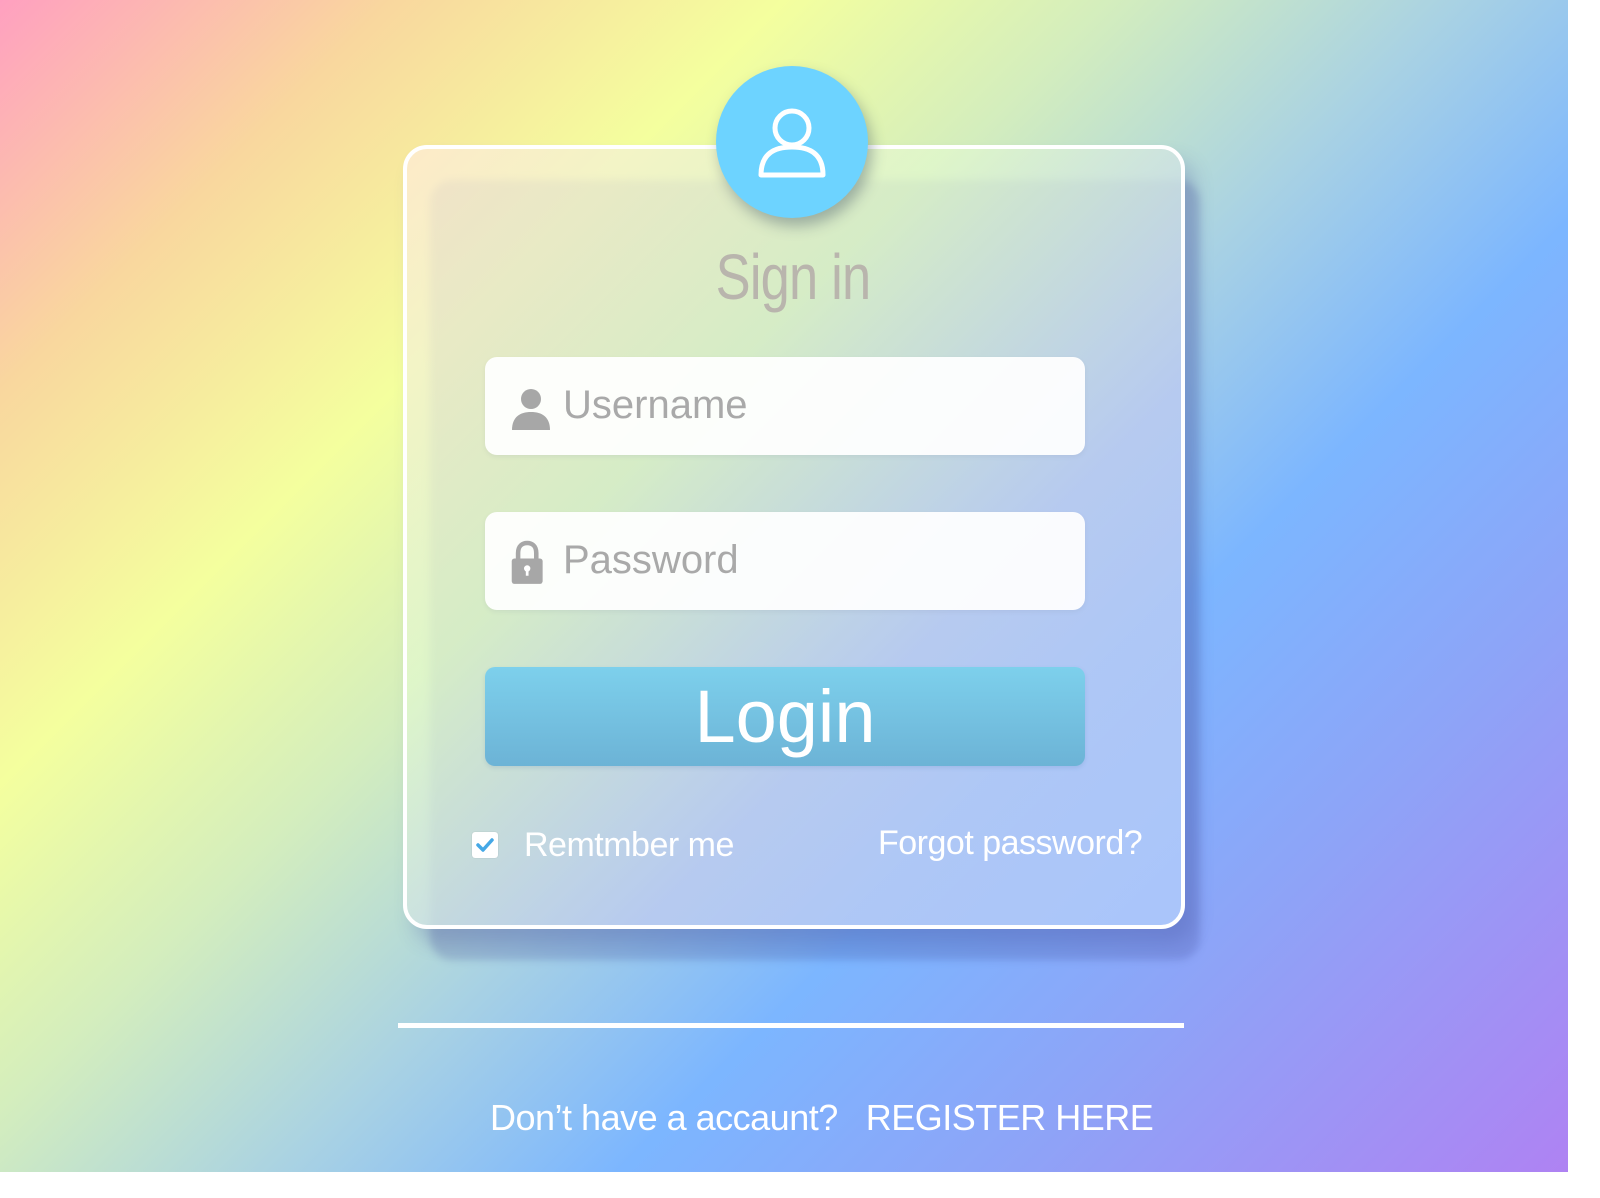 The height and width of the screenshot is (1198, 1600). I want to click on checkmark-icon, so click(485, 845).